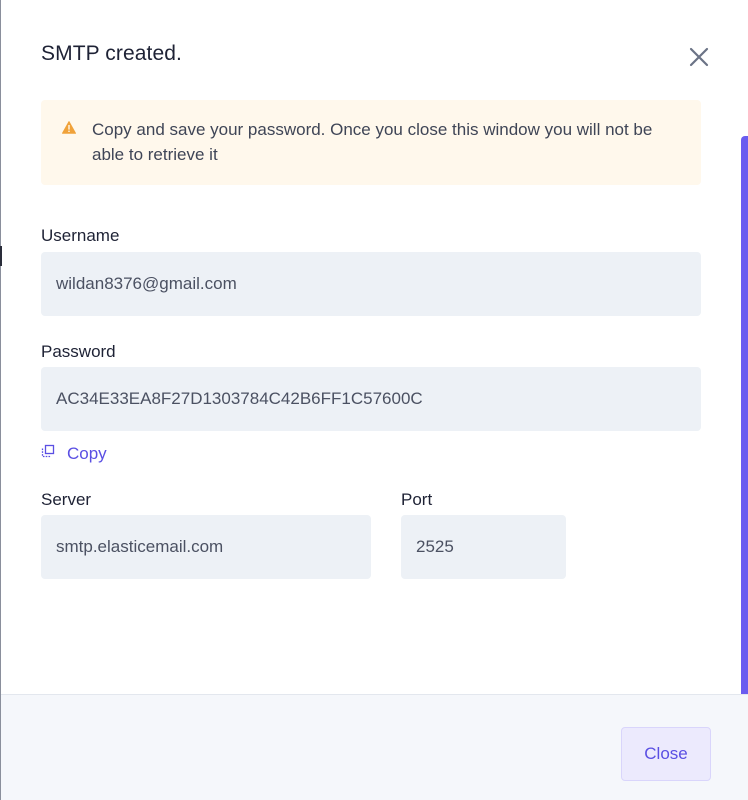 The height and width of the screenshot is (800, 748). What do you see at coordinates (87, 453) in the screenshot?
I see `copy-label: Copy` at bounding box center [87, 453].